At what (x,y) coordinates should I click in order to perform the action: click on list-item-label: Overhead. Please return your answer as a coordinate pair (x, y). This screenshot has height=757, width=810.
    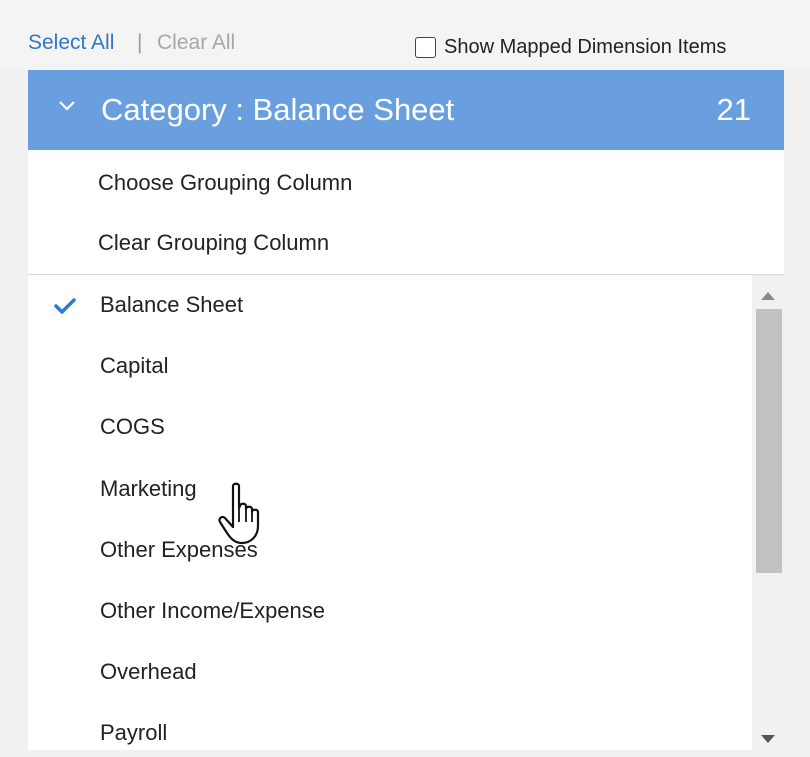
    Looking at the image, I should click on (148, 671).